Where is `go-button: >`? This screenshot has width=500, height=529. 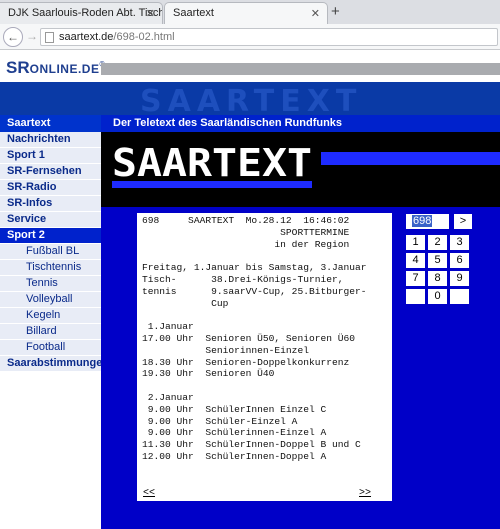
go-button: > is located at coordinates (463, 221).